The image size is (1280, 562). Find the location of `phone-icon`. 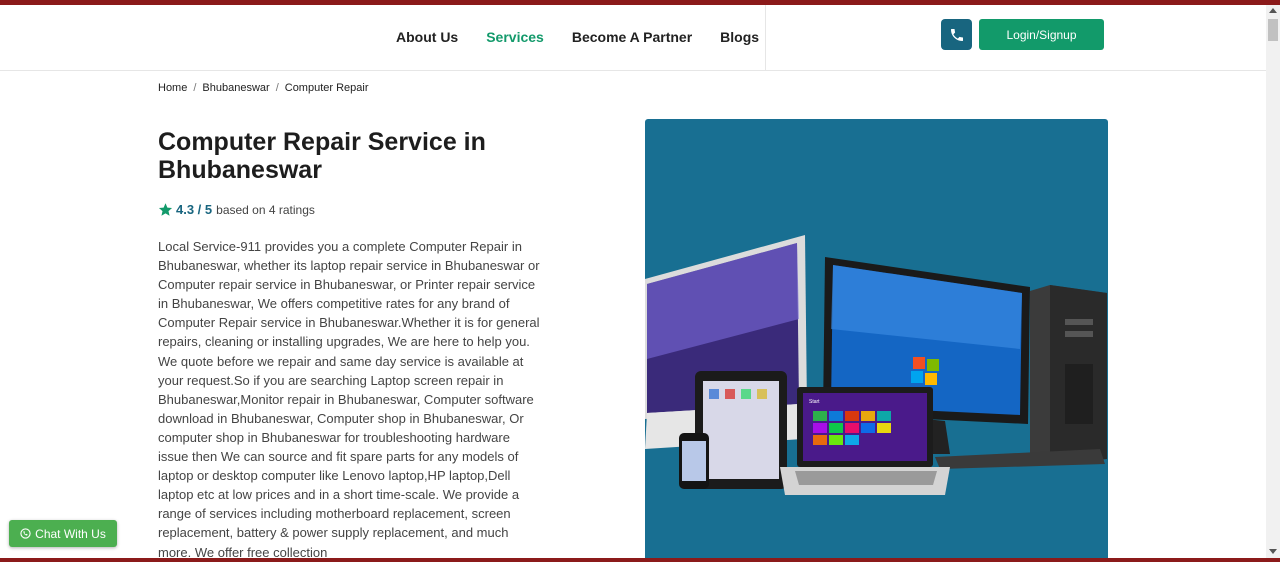

phone-icon is located at coordinates (956, 34).